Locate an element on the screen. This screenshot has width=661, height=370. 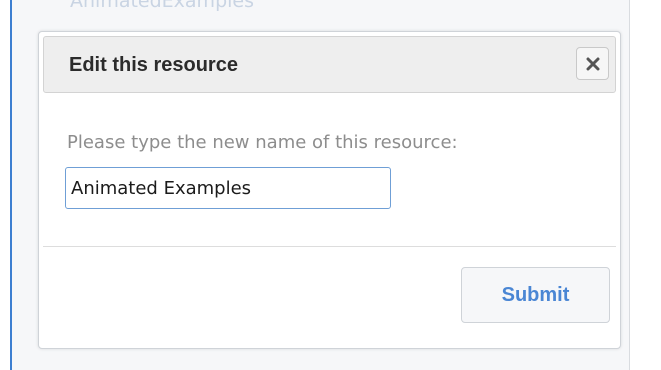
close-button is located at coordinates (592, 63).